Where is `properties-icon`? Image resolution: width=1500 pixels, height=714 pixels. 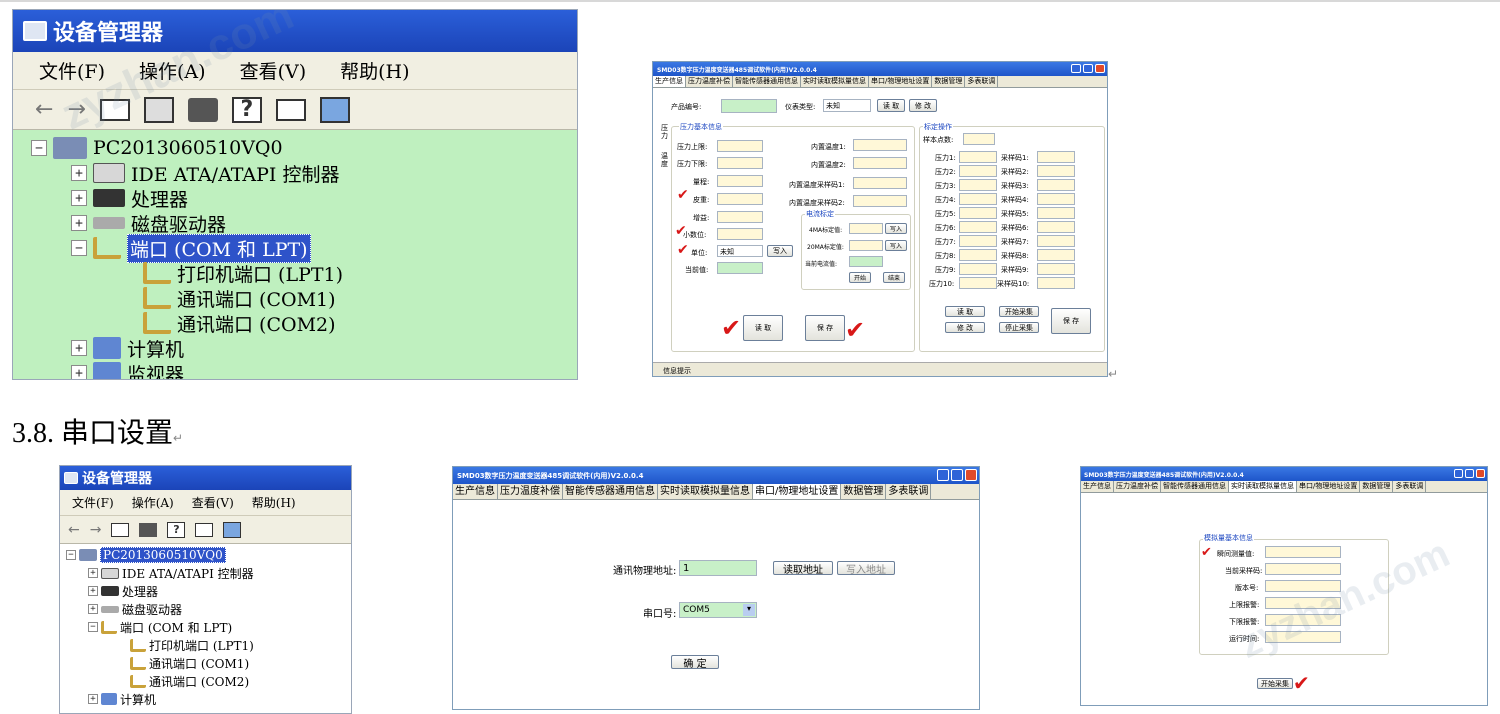 properties-icon is located at coordinates (158, 109).